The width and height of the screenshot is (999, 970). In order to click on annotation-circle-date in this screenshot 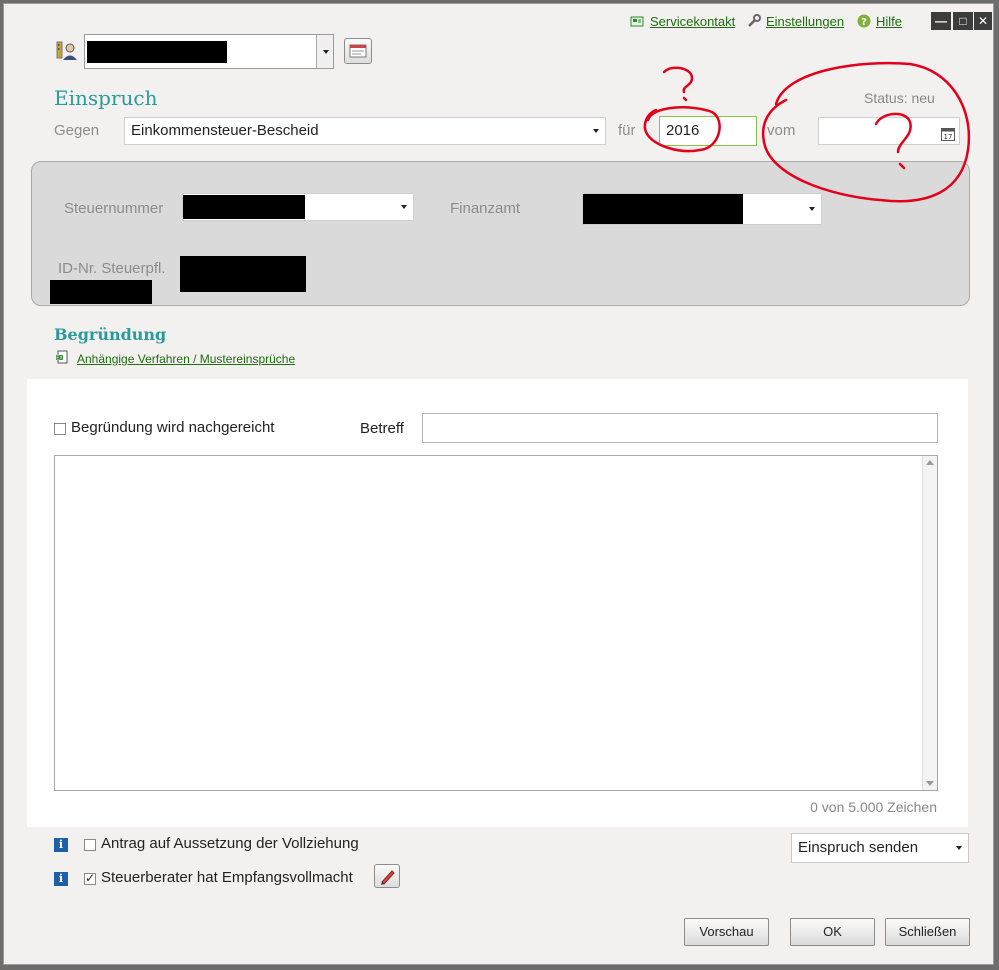, I will do `click(866, 132)`.